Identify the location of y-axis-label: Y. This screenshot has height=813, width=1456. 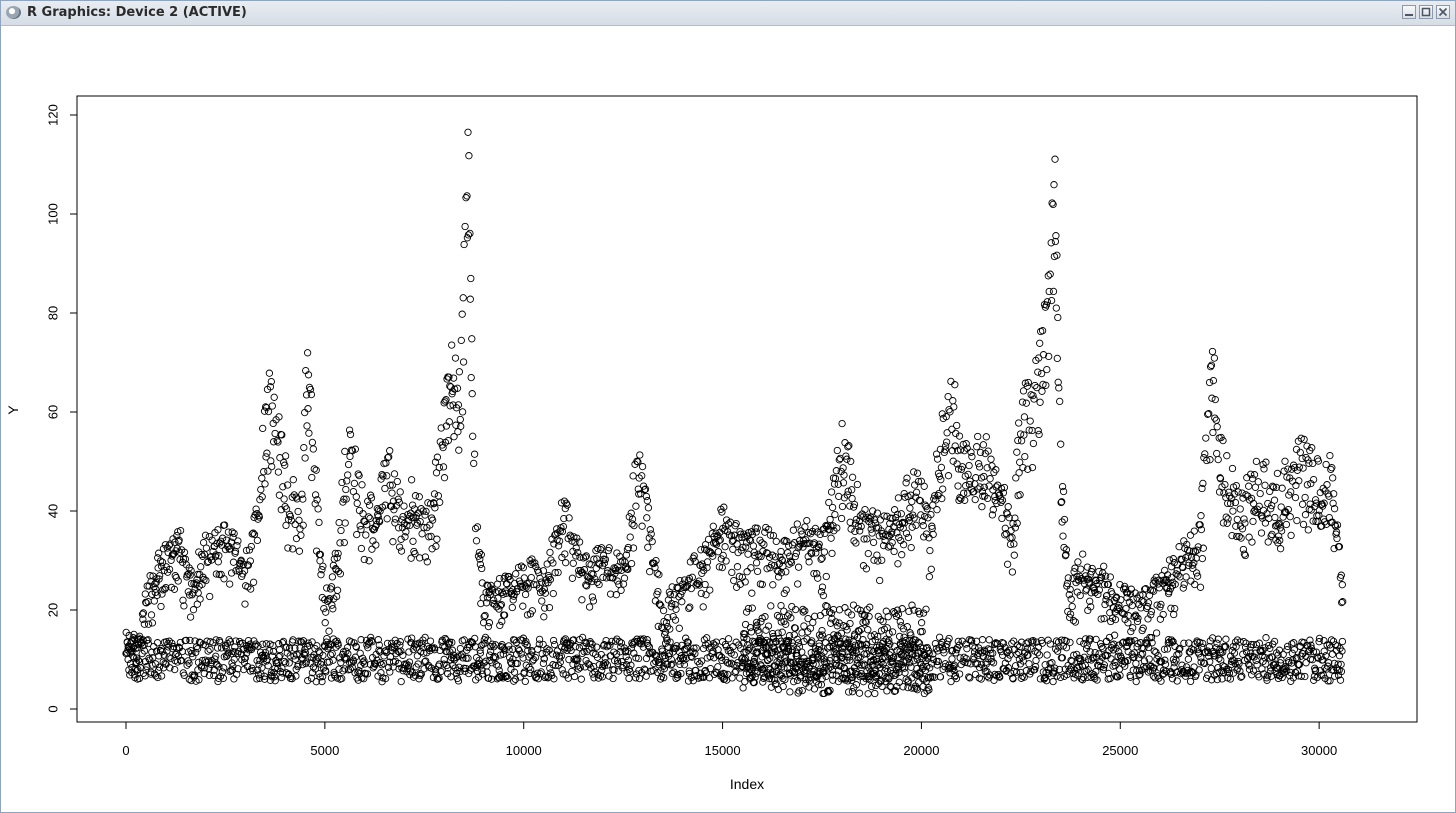
(13, 410).